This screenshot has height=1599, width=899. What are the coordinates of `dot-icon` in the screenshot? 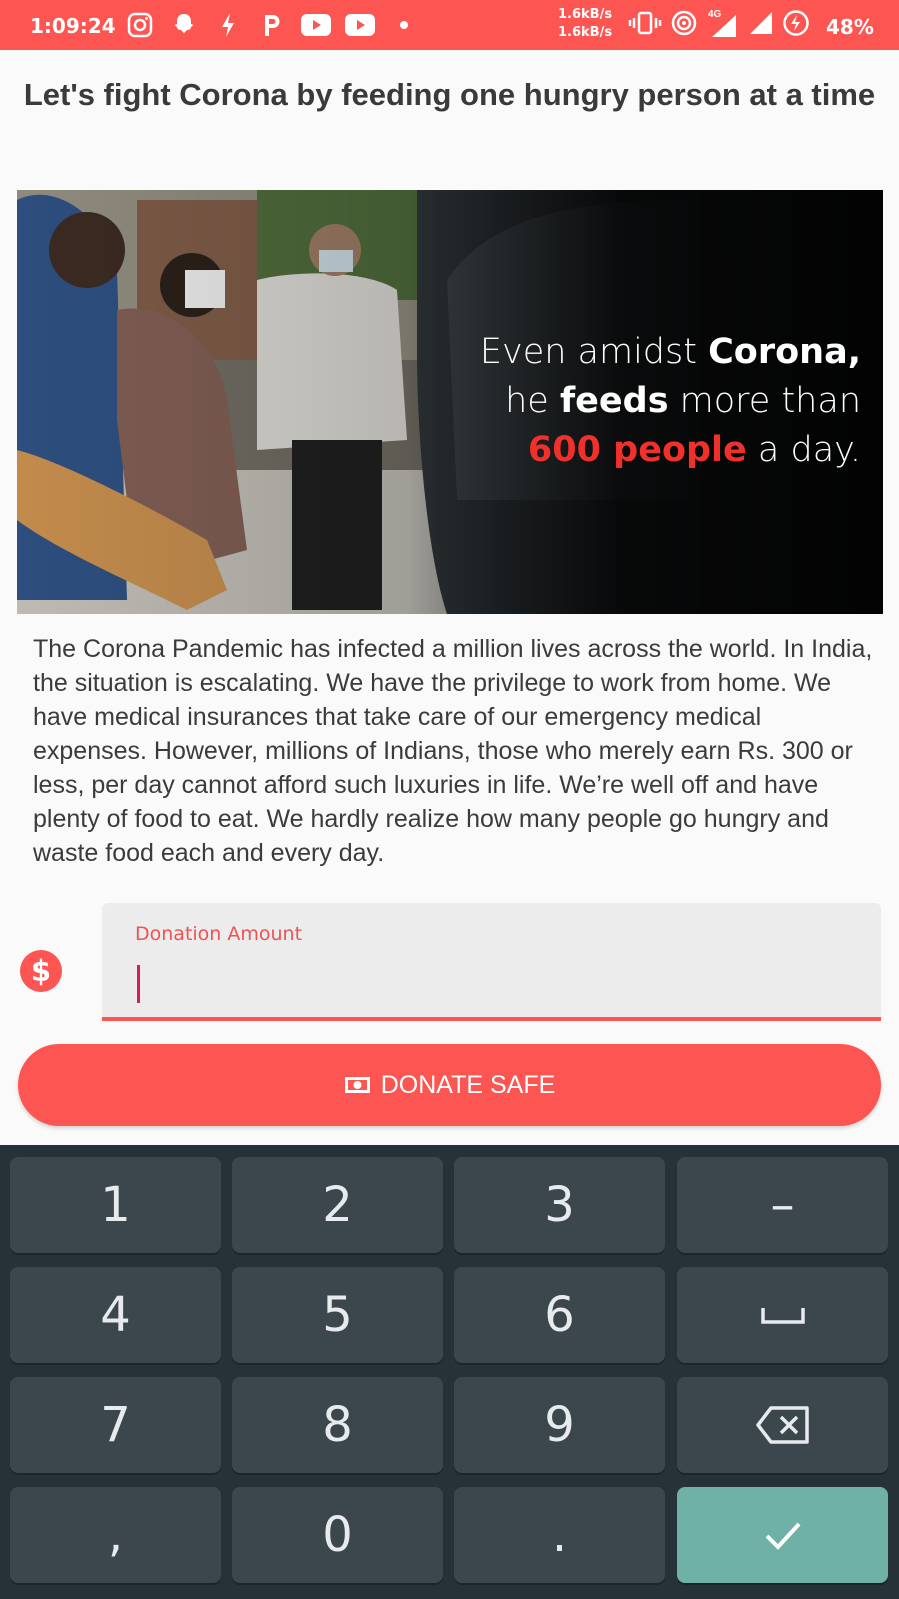 It's located at (404, 25).